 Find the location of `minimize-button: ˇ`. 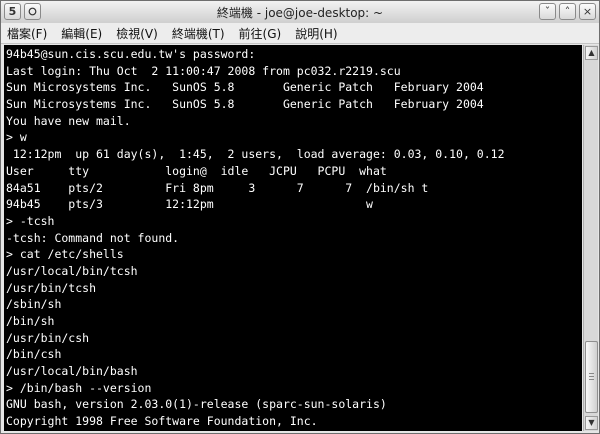

minimize-button: ˇ is located at coordinates (547, 11).